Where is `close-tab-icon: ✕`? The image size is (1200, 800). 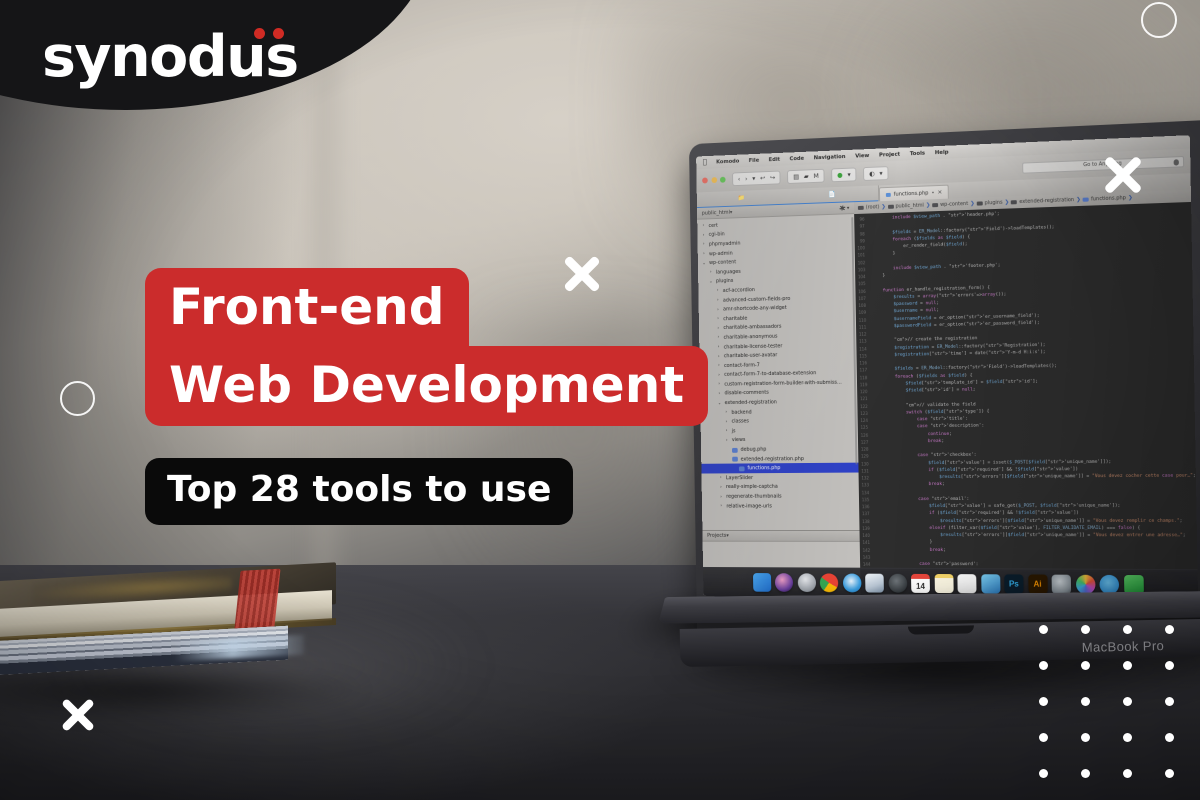
close-tab-icon: ✕ is located at coordinates (940, 192).